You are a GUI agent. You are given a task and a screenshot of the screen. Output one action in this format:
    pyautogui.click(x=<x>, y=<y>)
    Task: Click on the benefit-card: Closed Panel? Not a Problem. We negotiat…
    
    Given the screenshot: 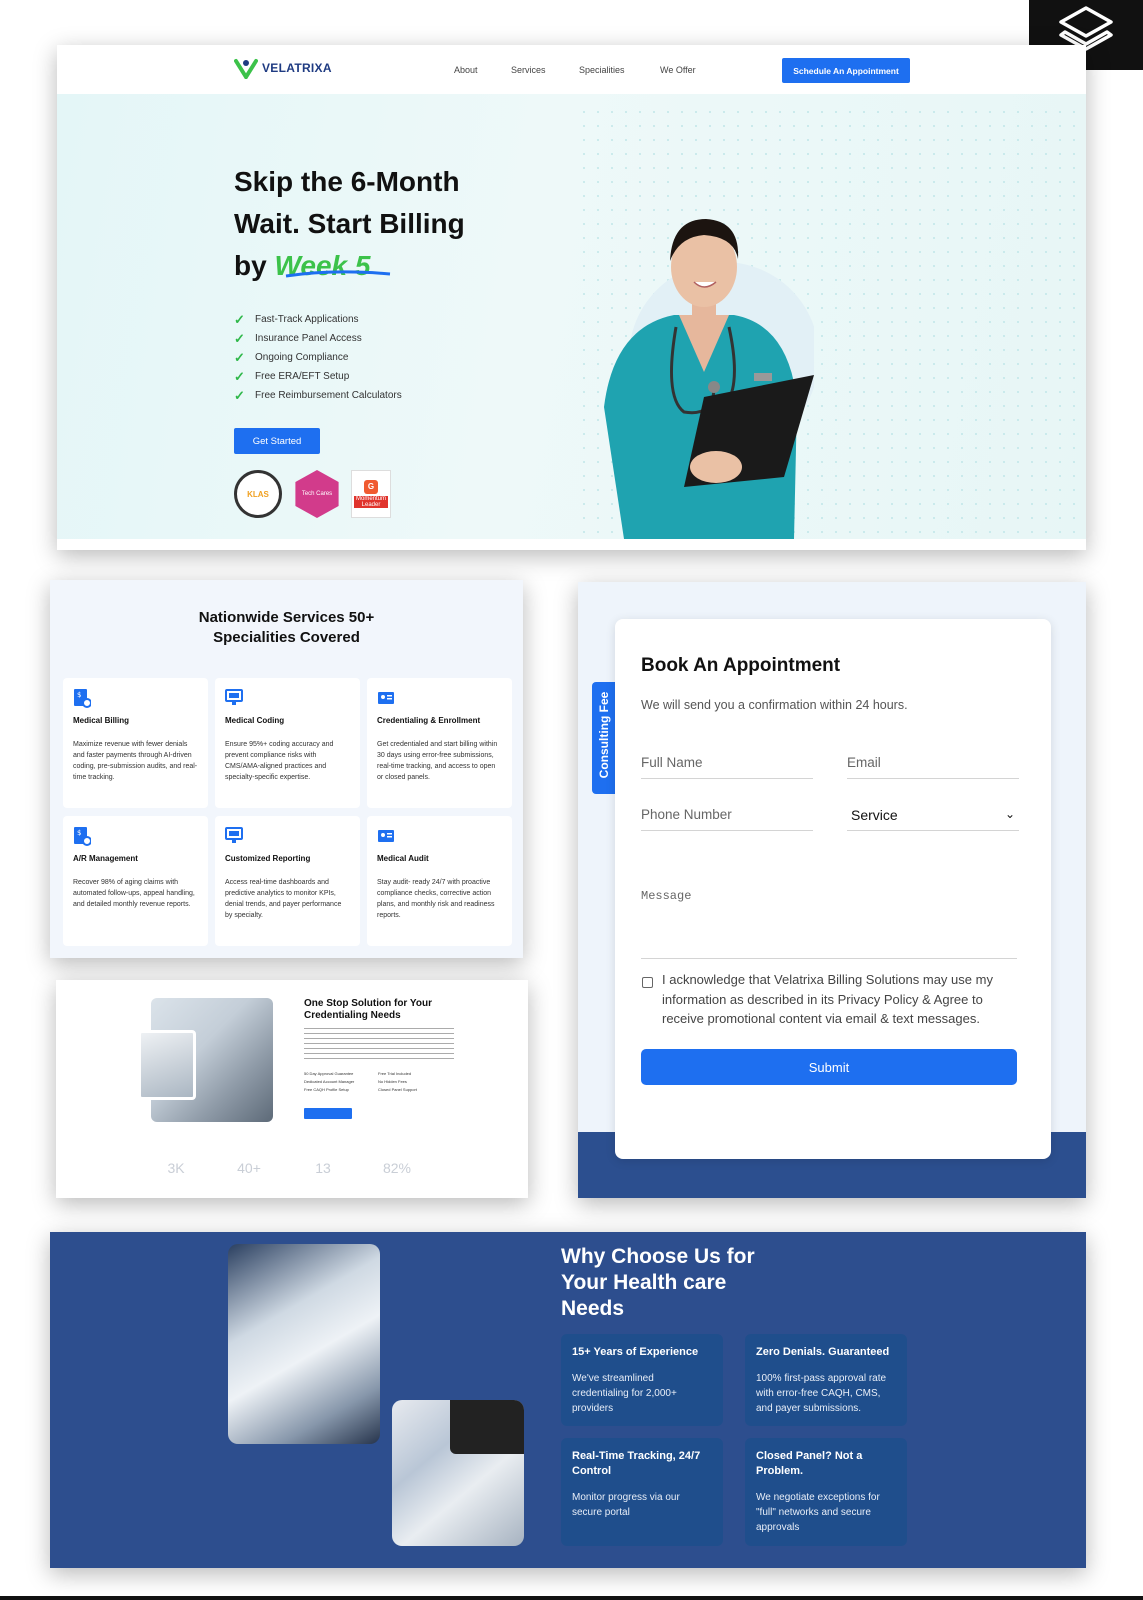 What is the action you would take?
    pyautogui.click(x=826, y=1492)
    